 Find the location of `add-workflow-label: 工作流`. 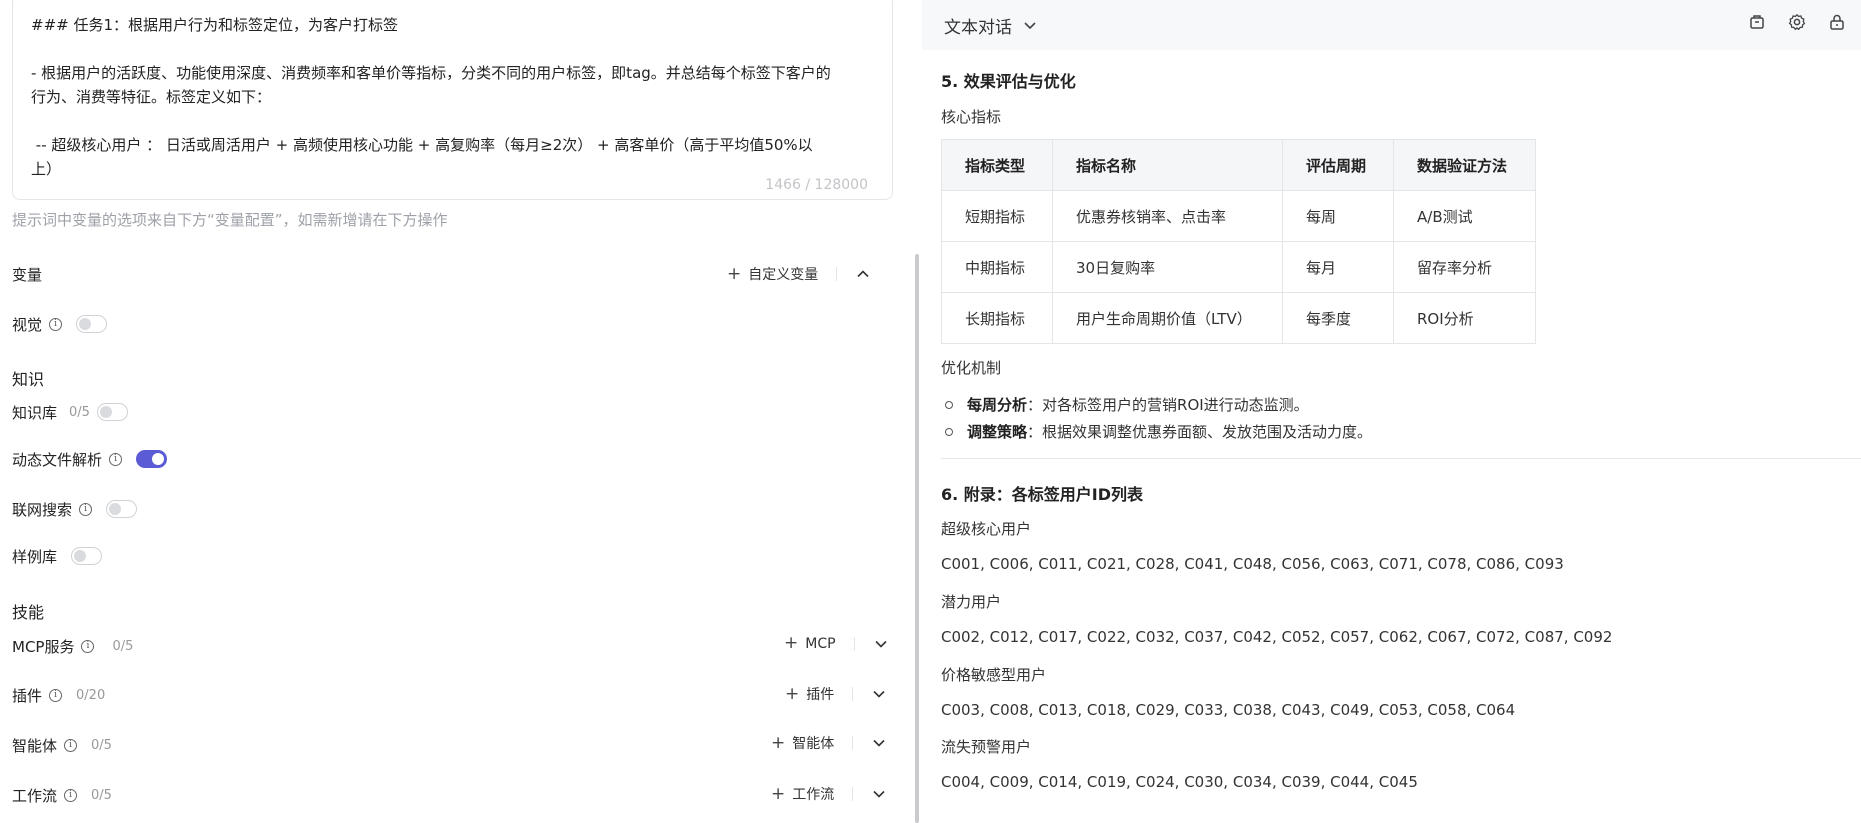

add-workflow-label: 工作流 is located at coordinates (813, 795).